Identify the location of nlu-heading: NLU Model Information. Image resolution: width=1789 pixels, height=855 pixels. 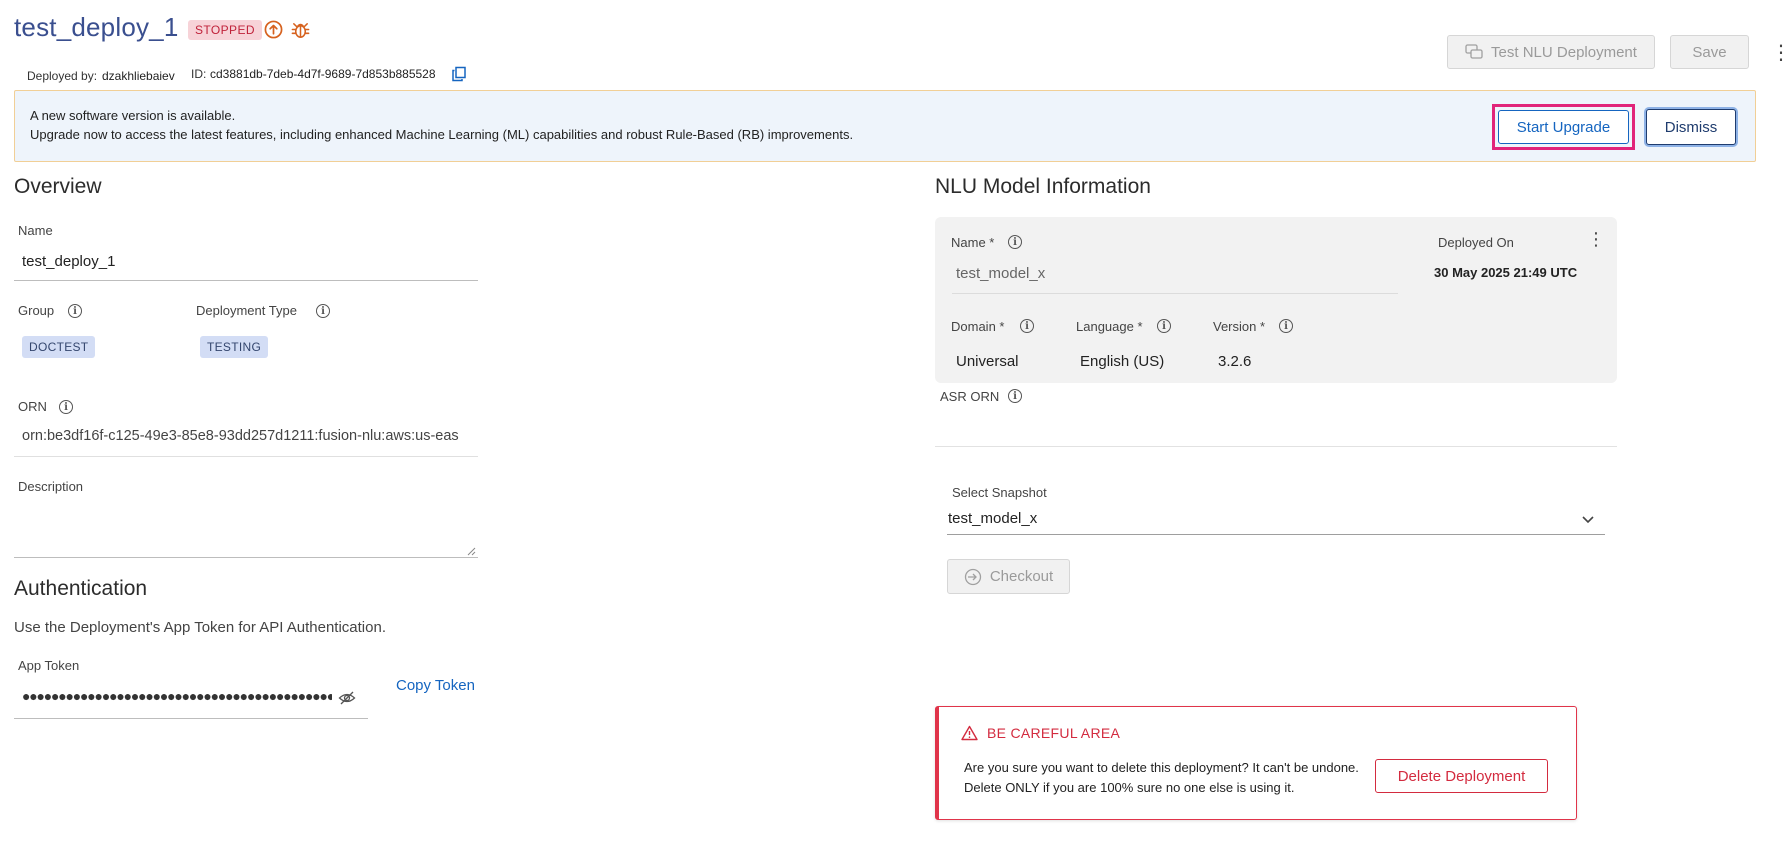
(1043, 186).